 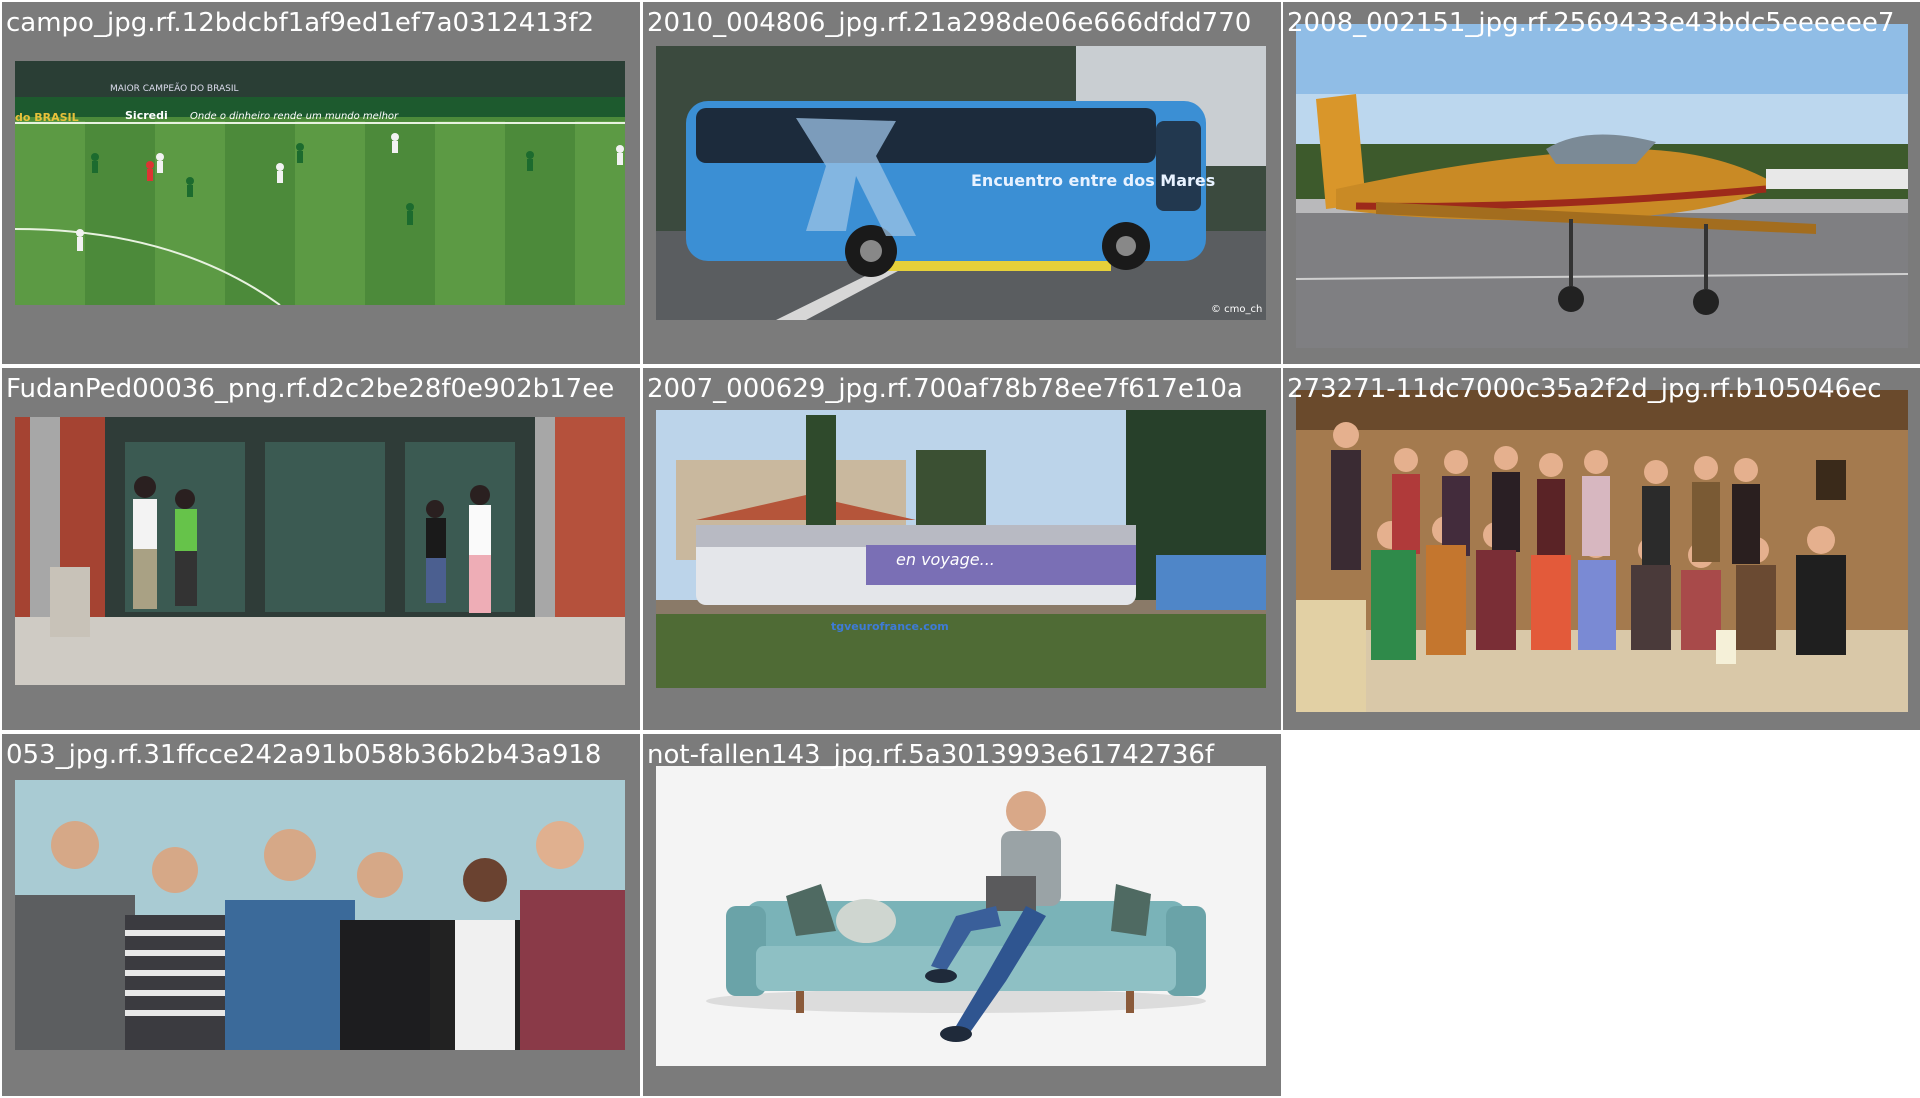 What do you see at coordinates (945, 389) in the screenshot?
I see `cell-caption: 2007_000629_jpg.rf.700af78b78ee7f617e10a` at bounding box center [945, 389].